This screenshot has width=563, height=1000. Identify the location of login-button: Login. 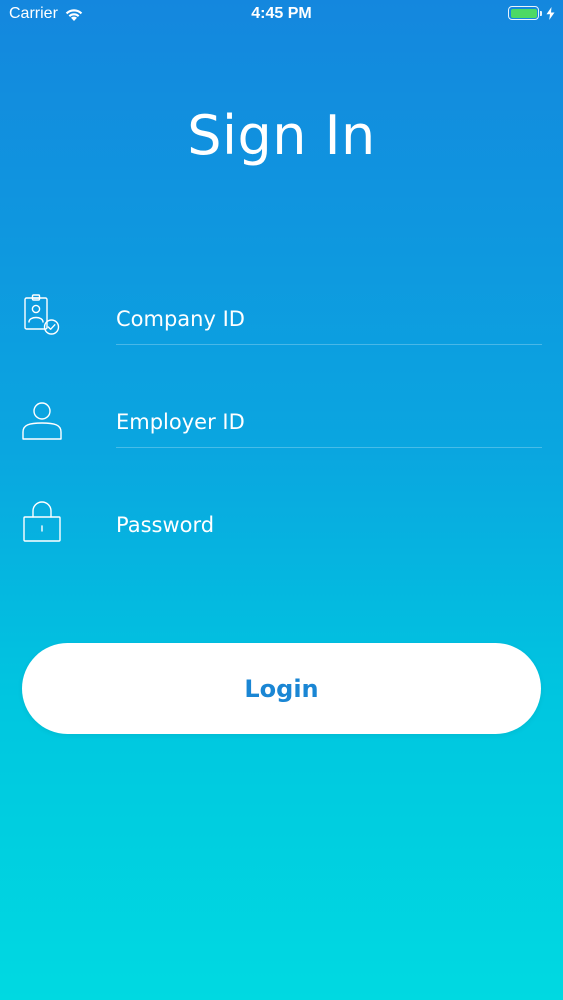
(281, 688).